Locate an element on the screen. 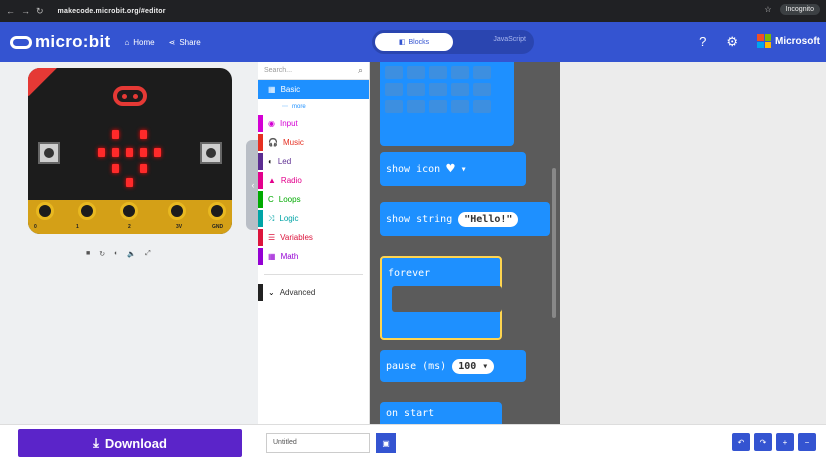  refresh-icon: C is located at coordinates (271, 199).